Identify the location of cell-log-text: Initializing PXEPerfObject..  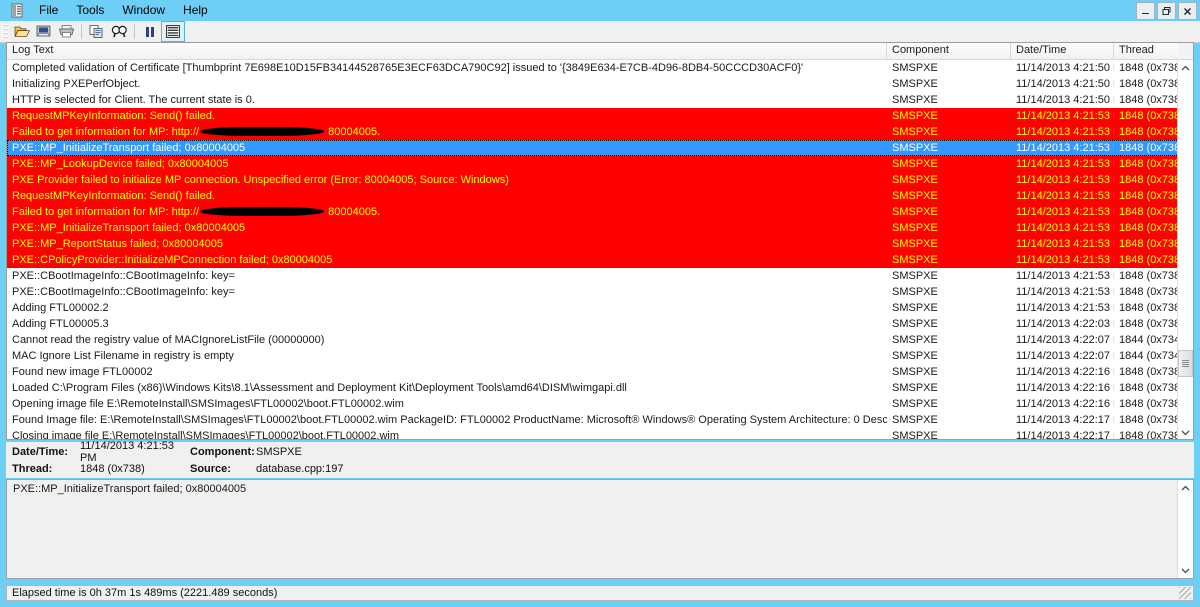
(76, 84).